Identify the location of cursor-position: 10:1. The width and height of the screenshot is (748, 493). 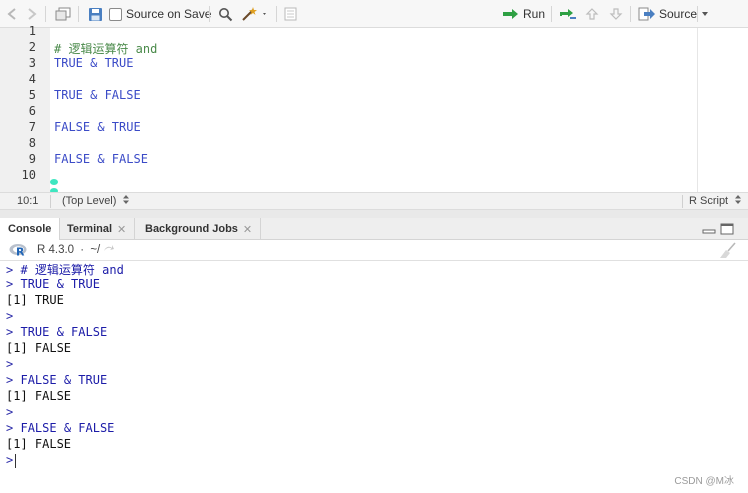
(28, 201).